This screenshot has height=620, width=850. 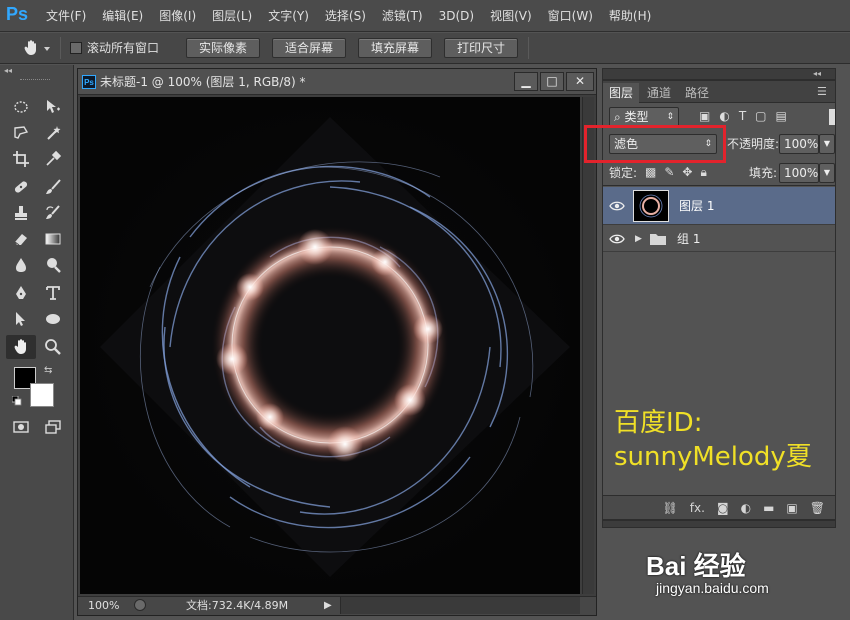 What do you see at coordinates (203, 82) in the screenshot?
I see `document-title: 未标题-1 @ 100% (图层 1, RGB/8) *` at bounding box center [203, 82].